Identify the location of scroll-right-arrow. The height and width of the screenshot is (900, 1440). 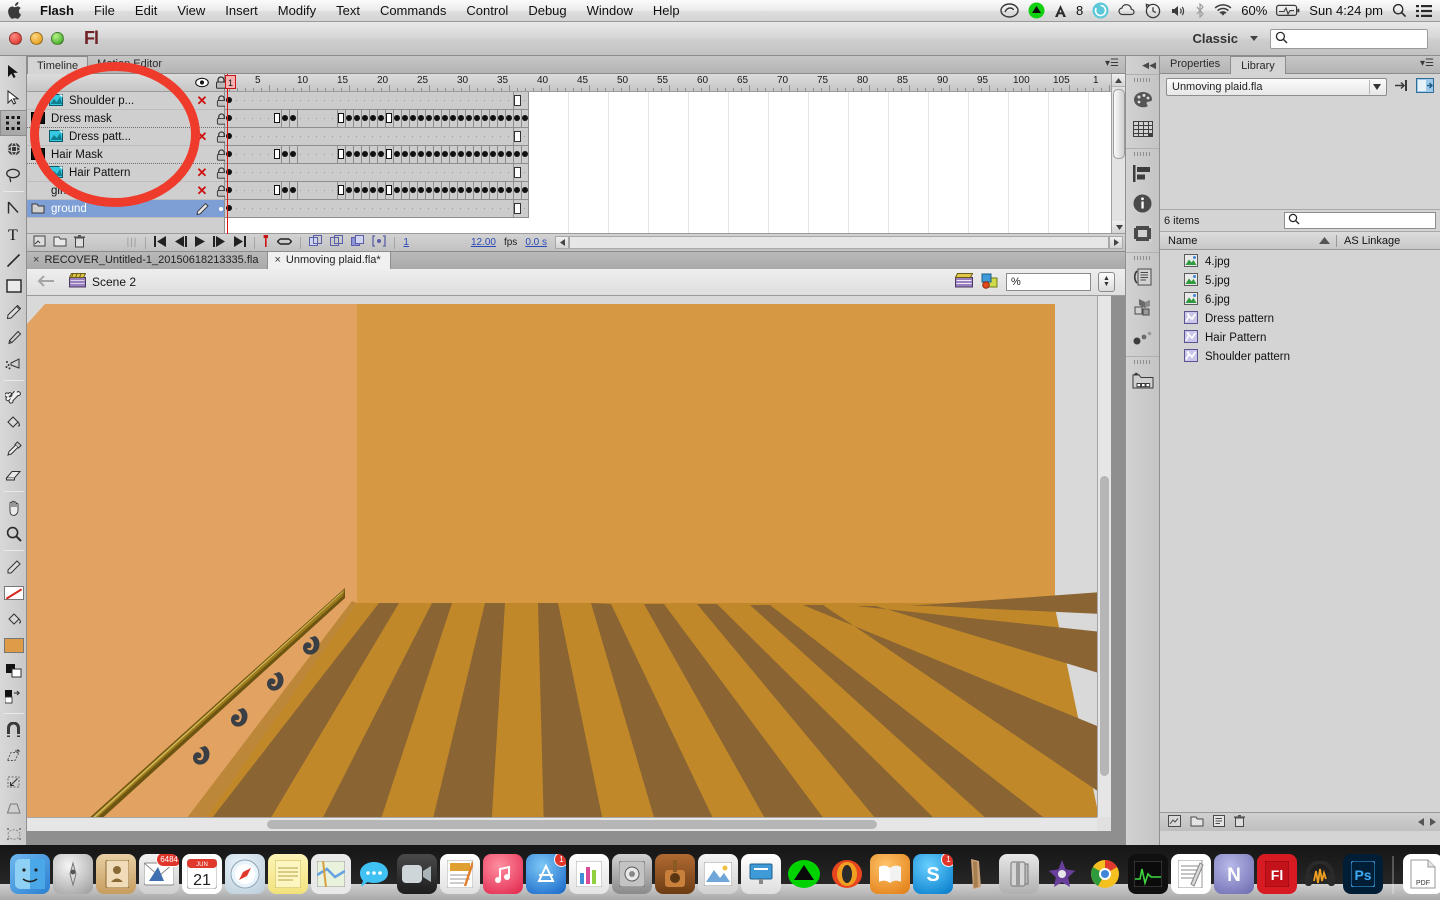
(1433, 822).